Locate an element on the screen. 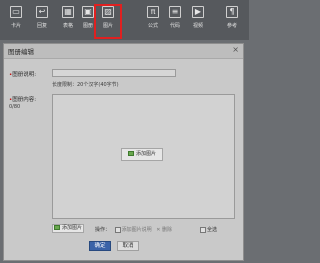  add-caption-label: 添加图片说明 is located at coordinates (136, 230).